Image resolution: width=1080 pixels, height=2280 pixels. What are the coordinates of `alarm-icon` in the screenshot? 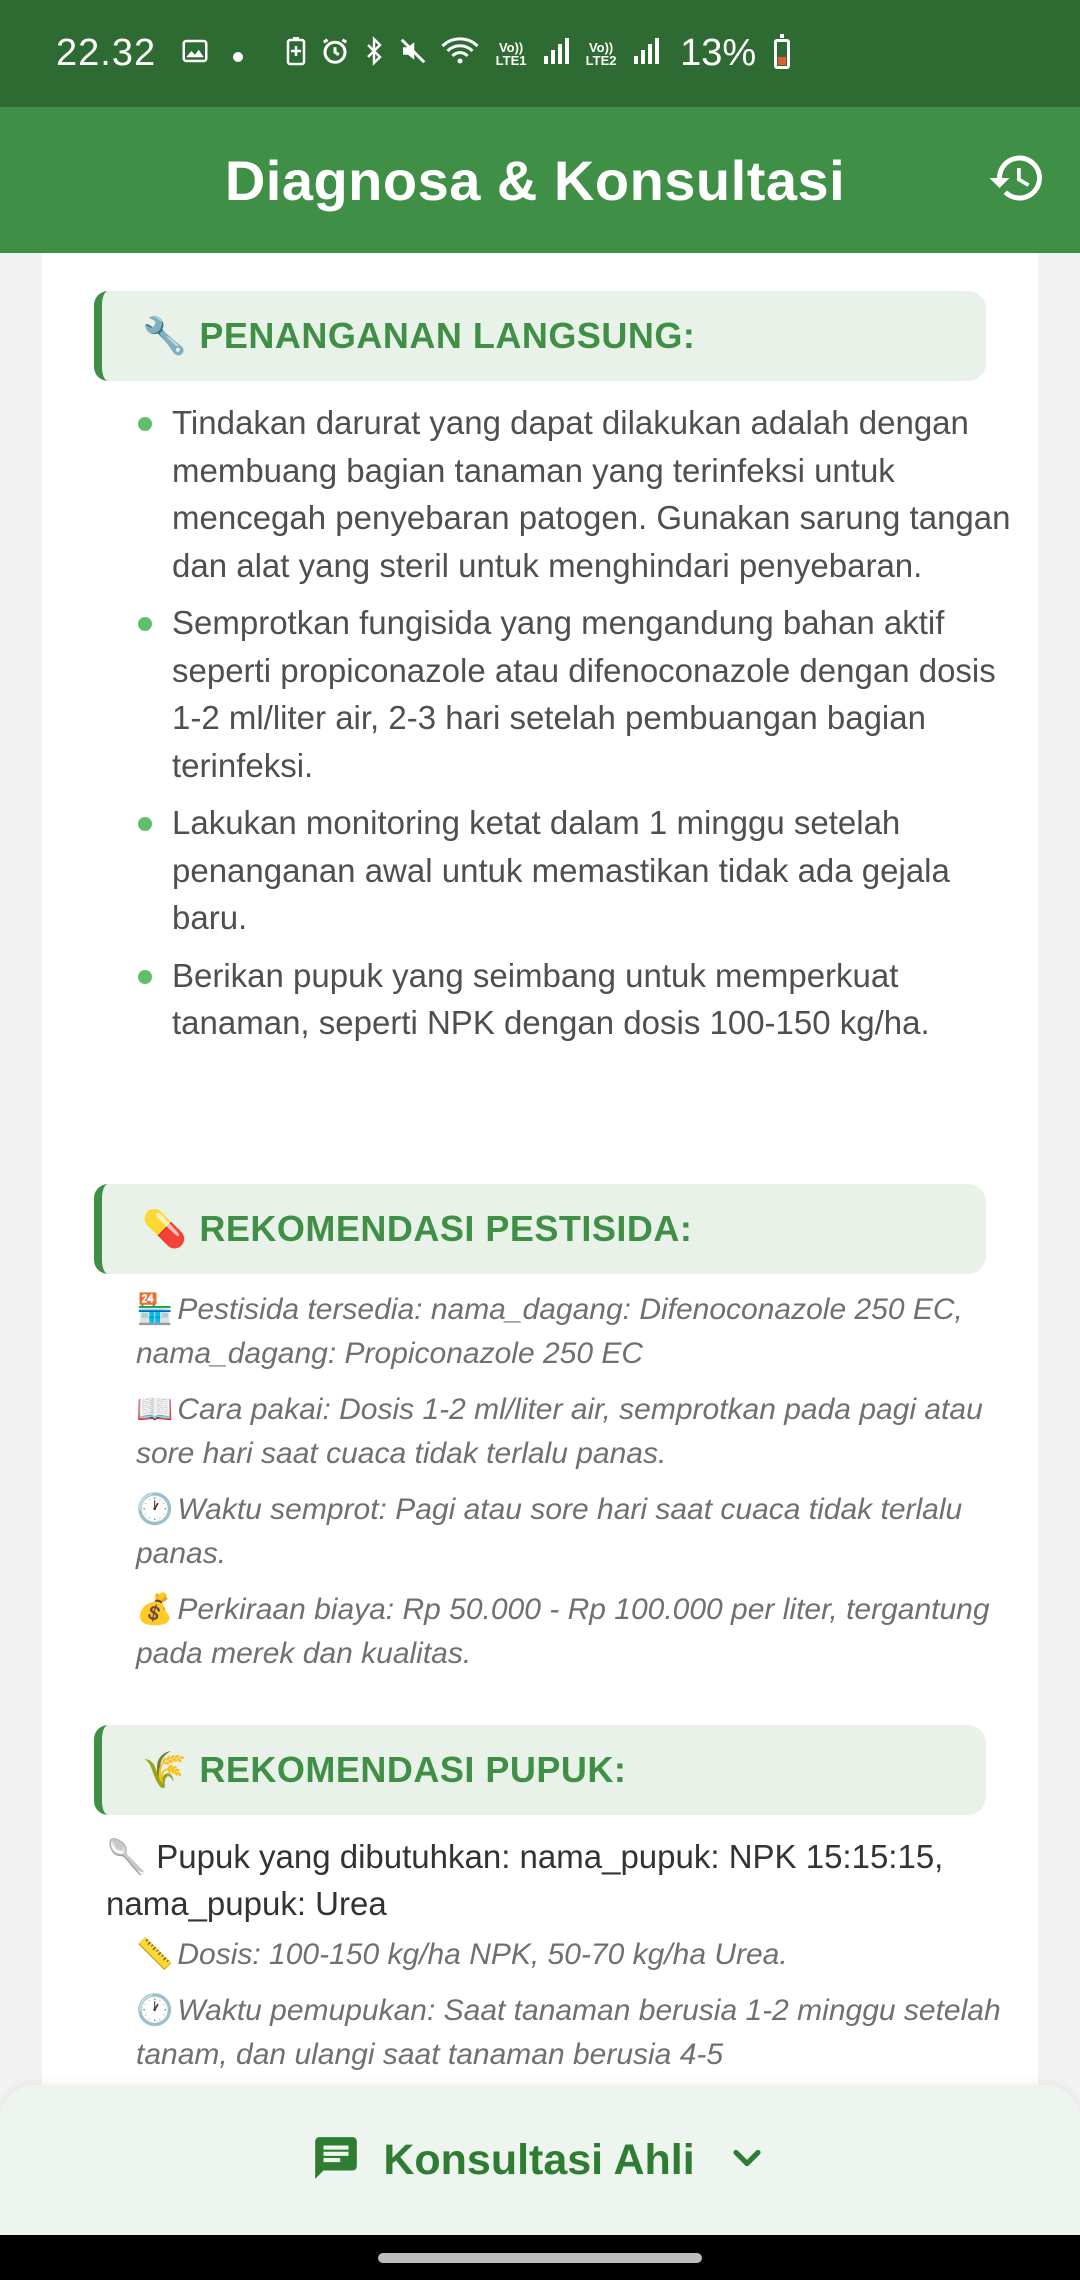 It's located at (335, 54).